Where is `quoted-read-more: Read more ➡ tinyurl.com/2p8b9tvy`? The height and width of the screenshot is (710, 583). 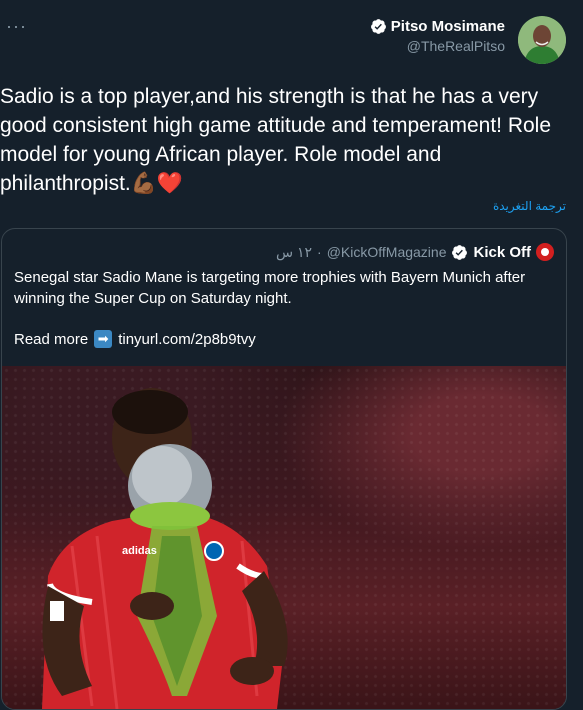 quoted-read-more: Read more ➡ tinyurl.com/2p8b9tvy is located at coordinates (135, 339).